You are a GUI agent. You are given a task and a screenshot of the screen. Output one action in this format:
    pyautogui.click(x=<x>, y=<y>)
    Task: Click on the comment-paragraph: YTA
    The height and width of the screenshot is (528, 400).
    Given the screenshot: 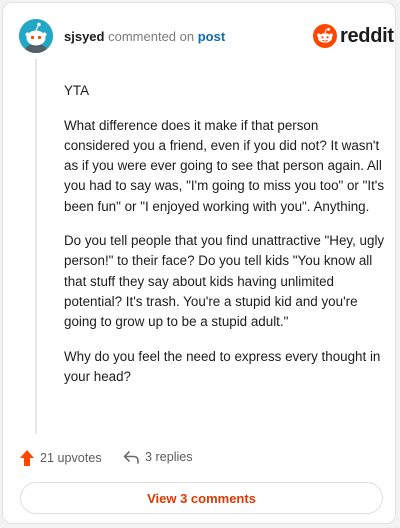 What is the action you would take?
    pyautogui.click(x=77, y=90)
    